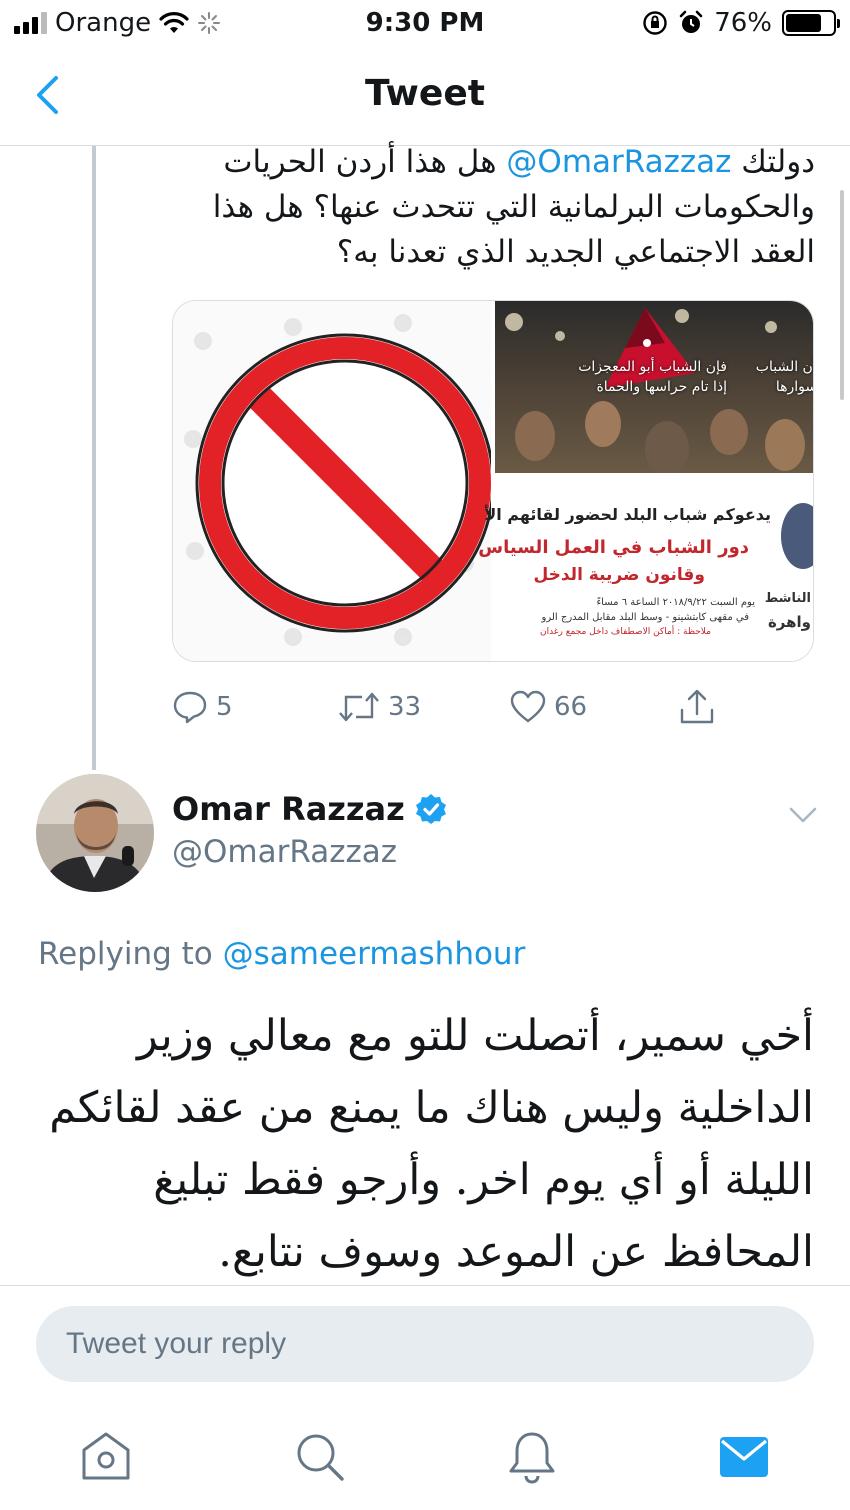 This screenshot has width=850, height=1510. I want to click on status-right: 76%, so click(741, 23).